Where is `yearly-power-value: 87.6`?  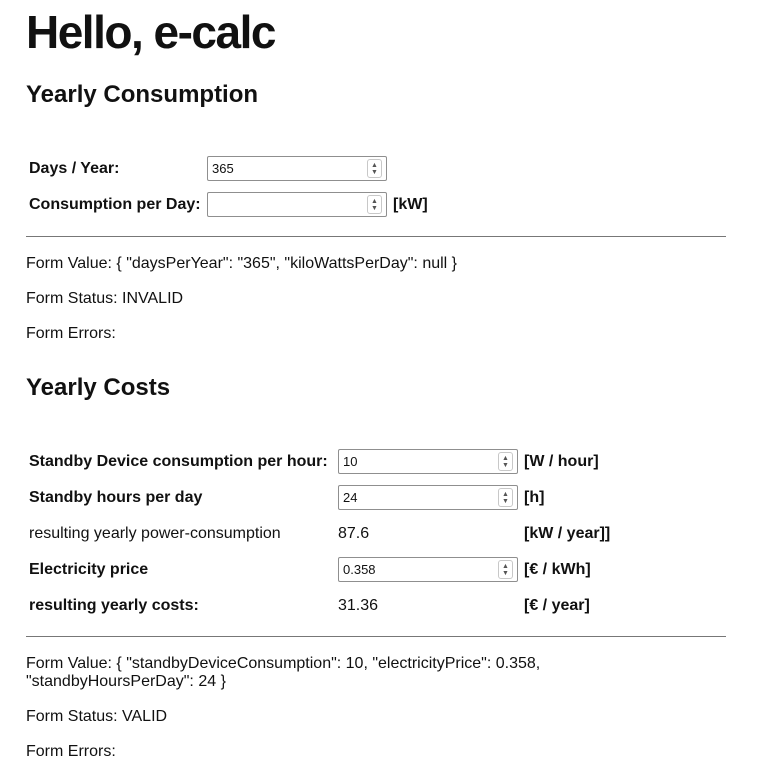 yearly-power-value: 87.6 is located at coordinates (354, 533).